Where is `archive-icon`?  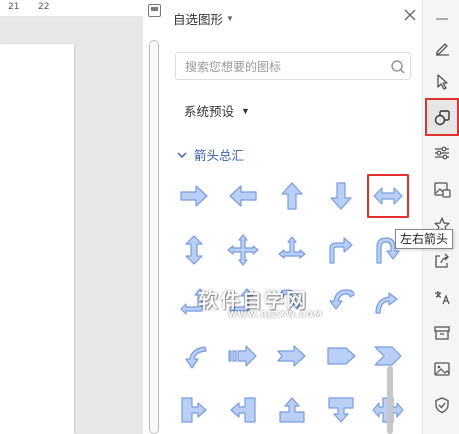 archive-icon is located at coordinates (442, 333).